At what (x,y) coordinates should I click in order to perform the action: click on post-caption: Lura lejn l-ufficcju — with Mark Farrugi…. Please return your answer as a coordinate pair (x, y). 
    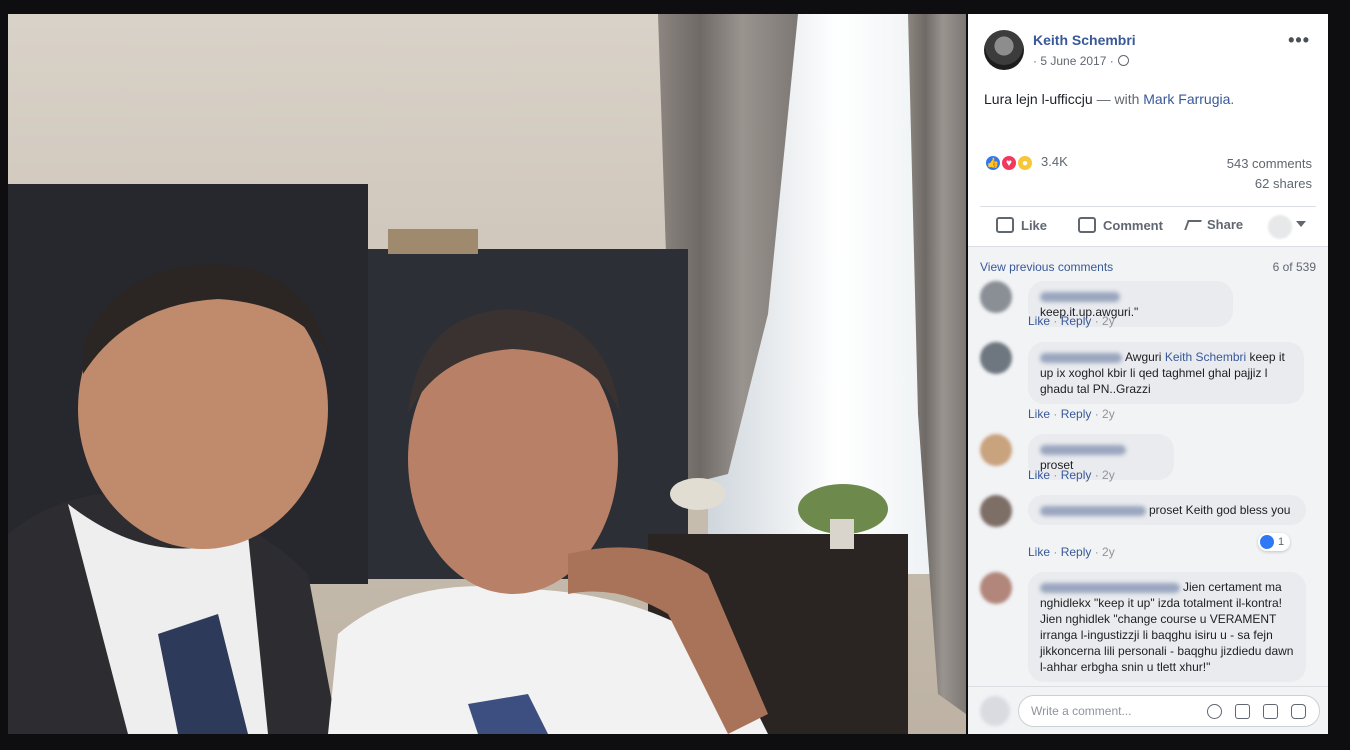
    Looking at the image, I should click on (1109, 99).